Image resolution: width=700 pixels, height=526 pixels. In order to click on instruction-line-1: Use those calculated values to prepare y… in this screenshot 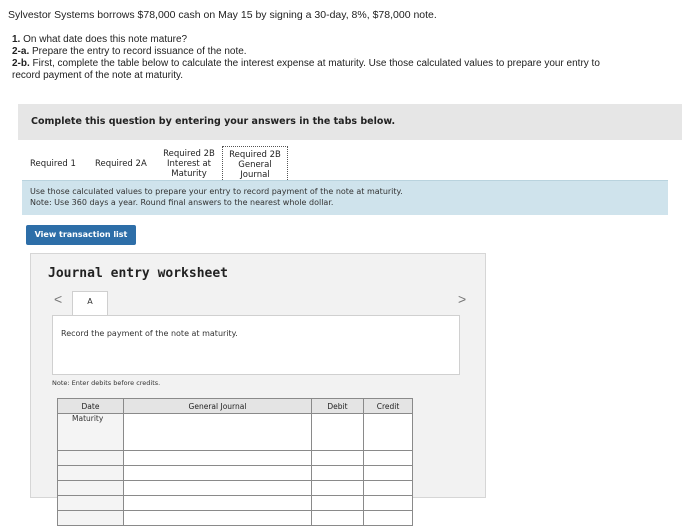, I will do `click(216, 191)`.